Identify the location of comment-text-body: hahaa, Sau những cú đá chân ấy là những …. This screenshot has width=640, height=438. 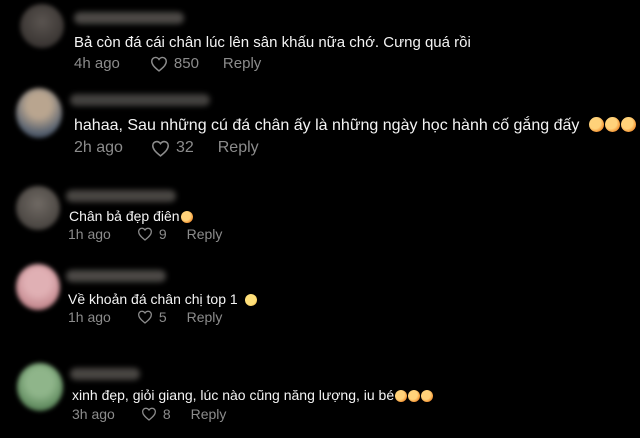
(327, 125).